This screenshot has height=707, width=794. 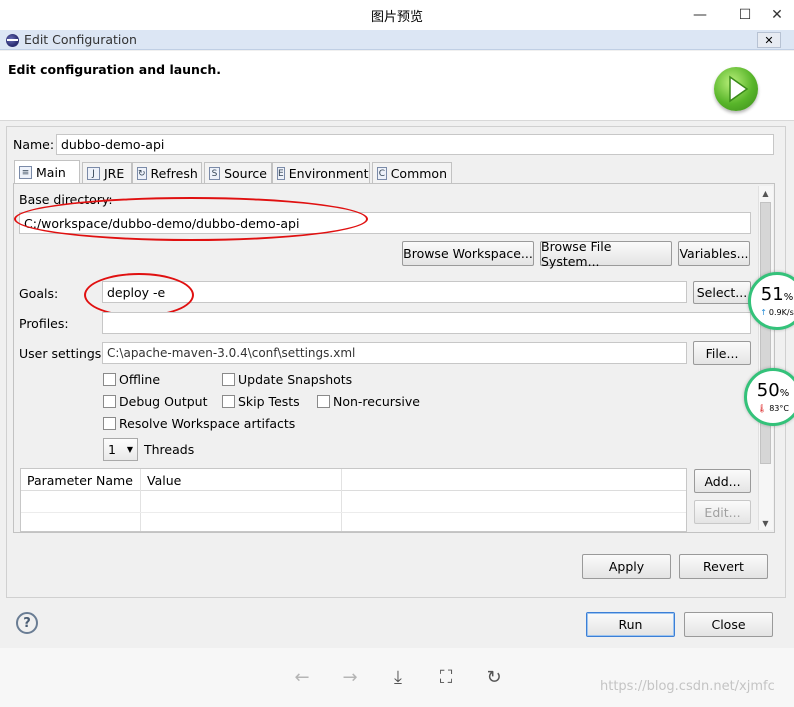 I want to click on skip-tests-checkbox, so click(x=228, y=401).